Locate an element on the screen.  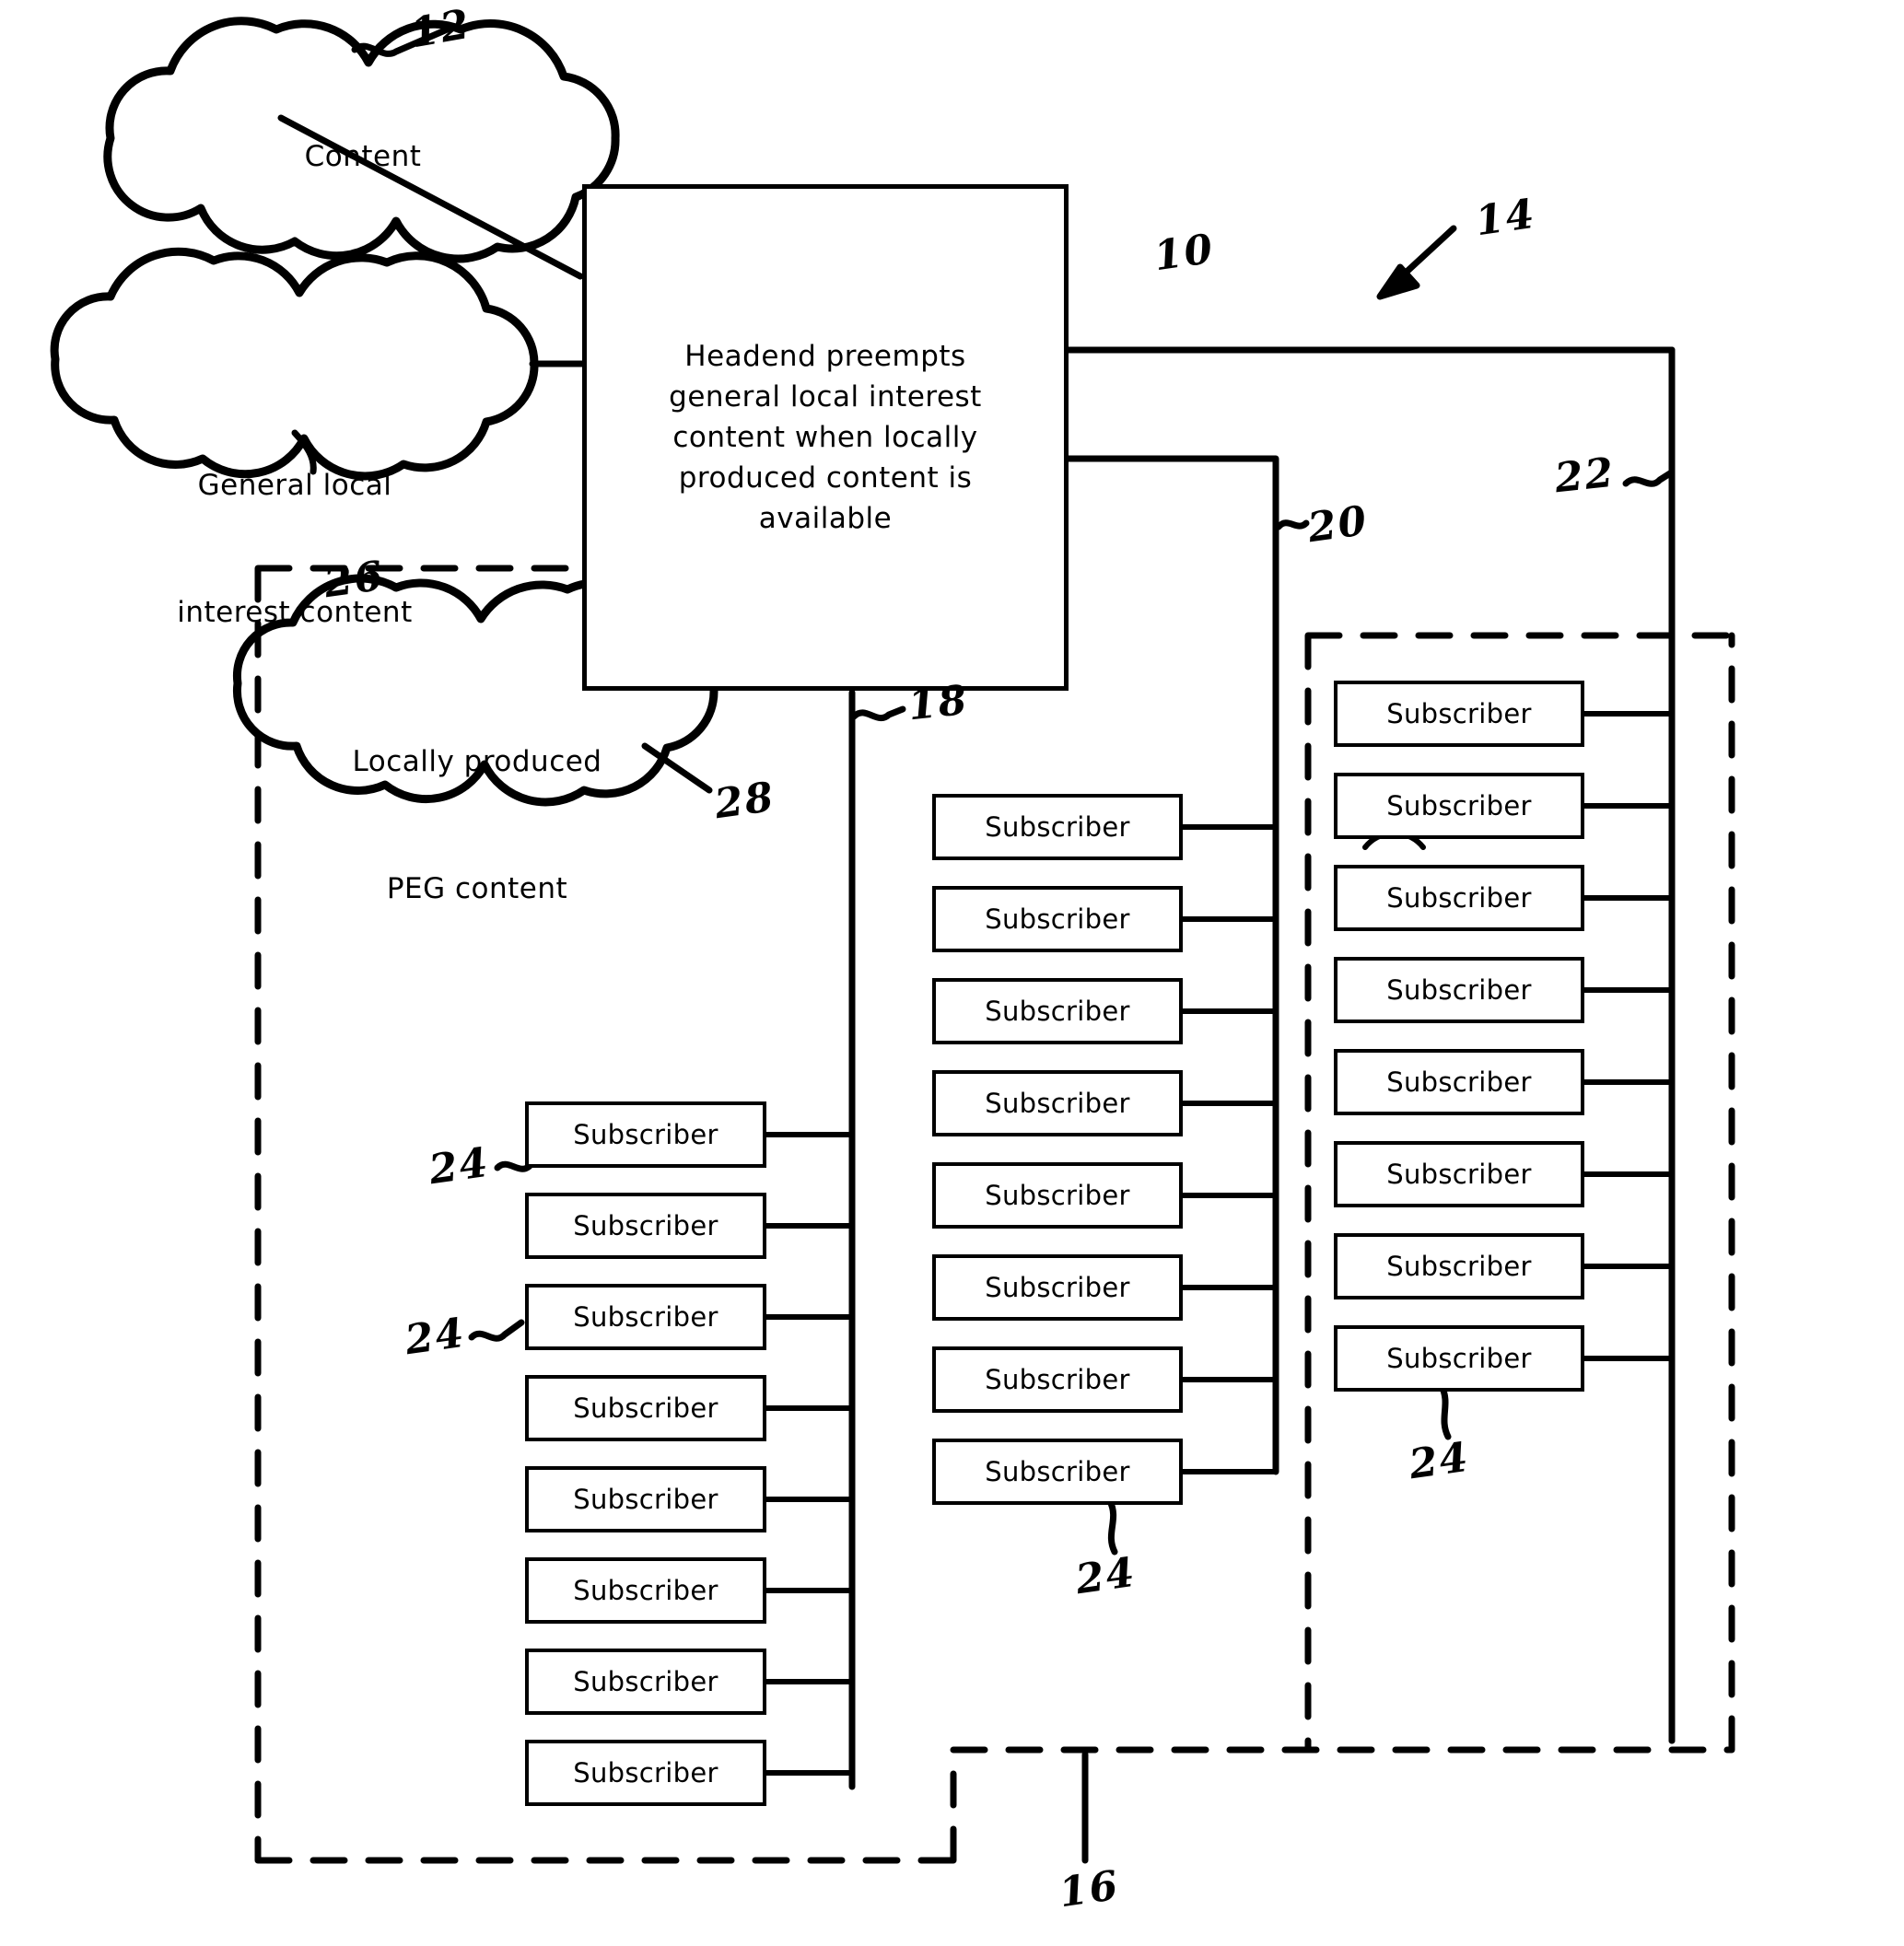
headend-line-3: content when locally is located at coordinates (825, 438).